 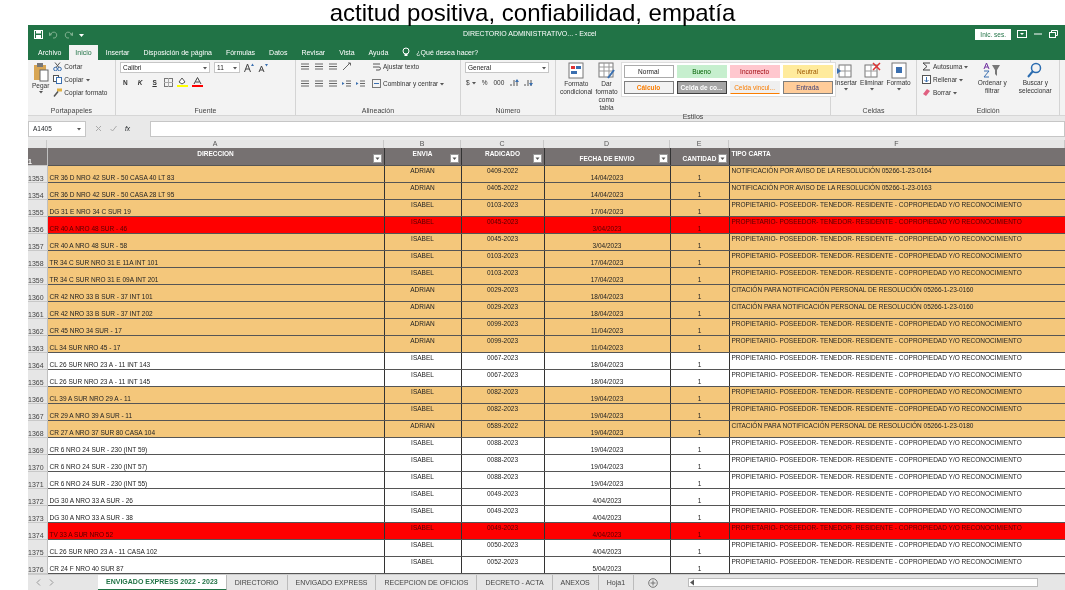 What do you see at coordinates (528, 82) in the screenshot?
I see `decrease-decimal-icon` at bounding box center [528, 82].